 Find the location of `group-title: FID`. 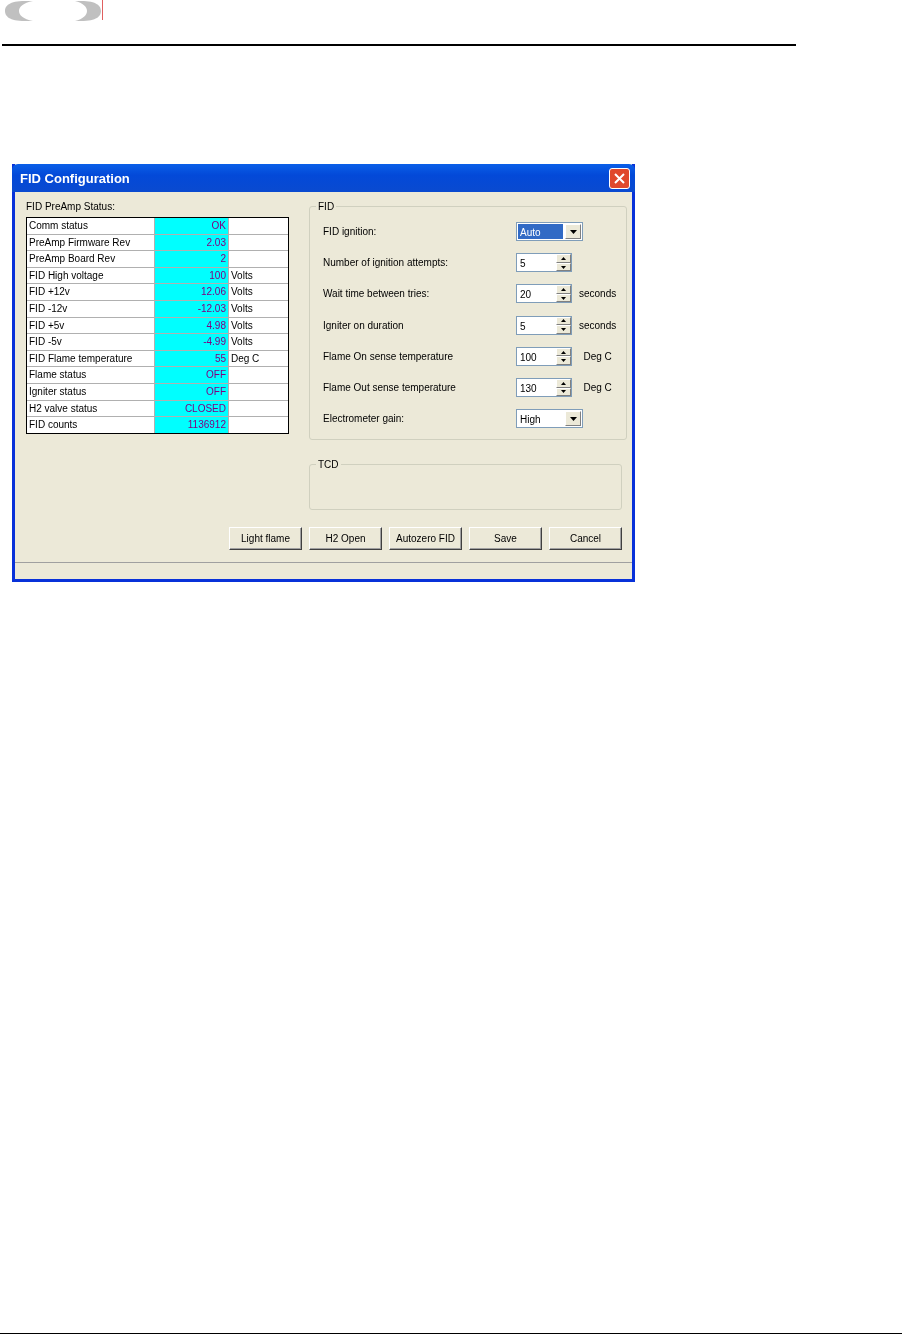

group-title: FID is located at coordinates (326, 206).